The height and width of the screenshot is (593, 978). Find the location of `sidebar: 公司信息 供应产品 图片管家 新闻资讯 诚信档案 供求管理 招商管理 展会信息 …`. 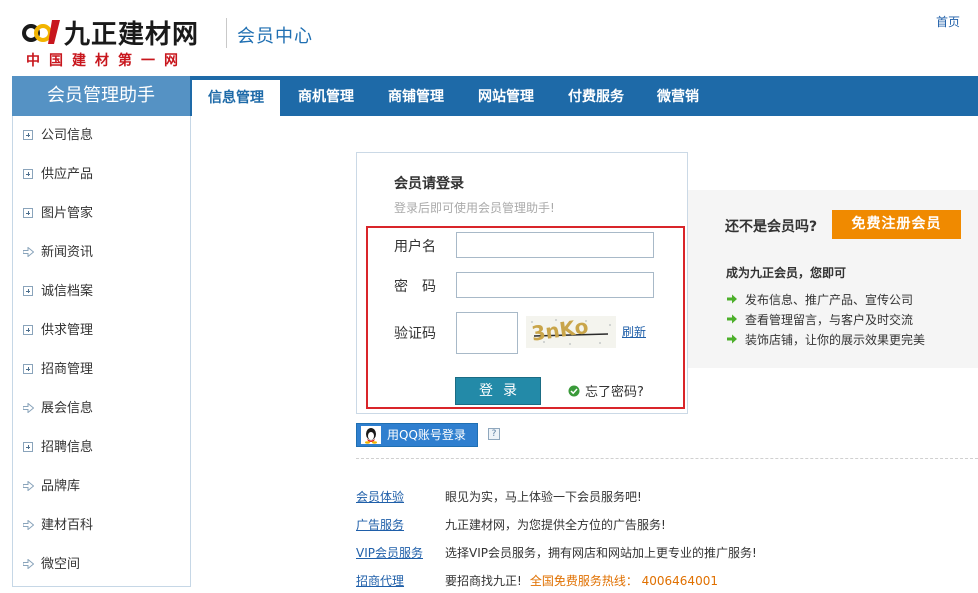

sidebar: 公司信息 供应产品 图片管家 新闻资讯 诚信档案 供求管理 招商管理 展会信息 … is located at coordinates (101, 351).